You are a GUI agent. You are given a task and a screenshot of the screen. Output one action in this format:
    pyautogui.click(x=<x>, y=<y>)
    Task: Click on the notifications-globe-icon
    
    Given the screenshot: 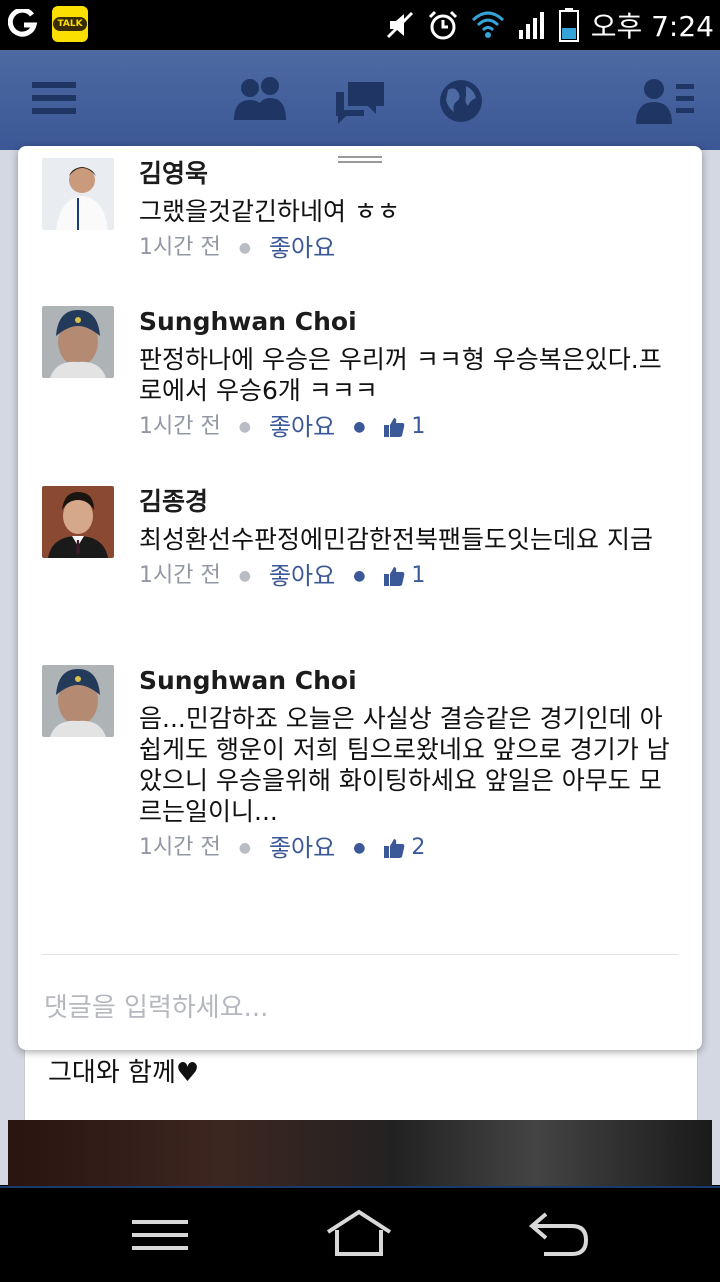 What is the action you would take?
    pyautogui.click(x=461, y=101)
    